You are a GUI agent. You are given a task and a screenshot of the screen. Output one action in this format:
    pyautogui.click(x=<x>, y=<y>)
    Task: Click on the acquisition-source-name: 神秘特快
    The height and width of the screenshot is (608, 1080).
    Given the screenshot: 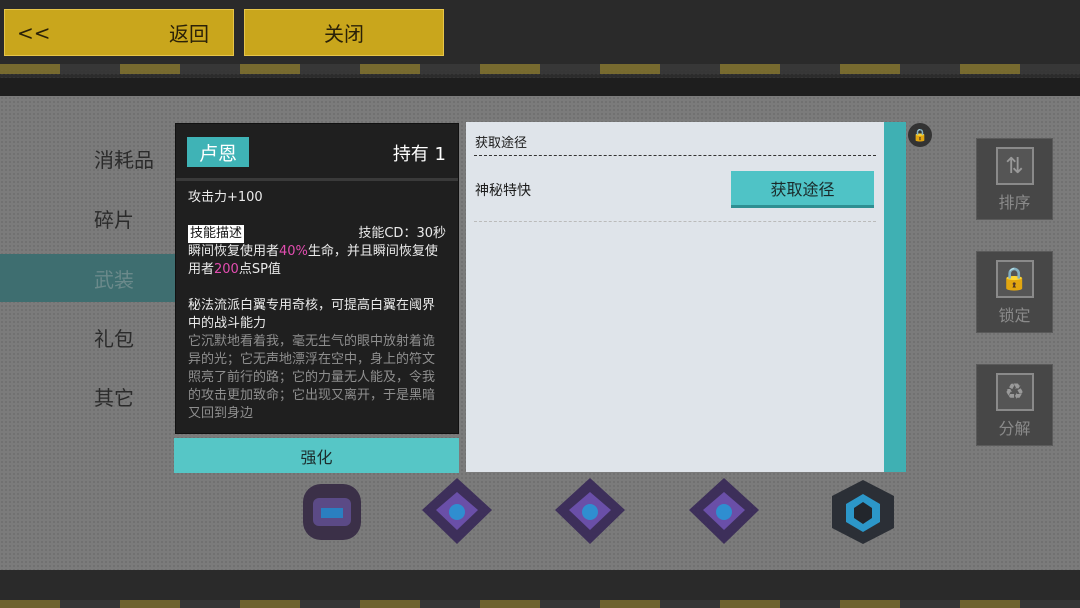 What is the action you would take?
    pyautogui.click(x=503, y=191)
    